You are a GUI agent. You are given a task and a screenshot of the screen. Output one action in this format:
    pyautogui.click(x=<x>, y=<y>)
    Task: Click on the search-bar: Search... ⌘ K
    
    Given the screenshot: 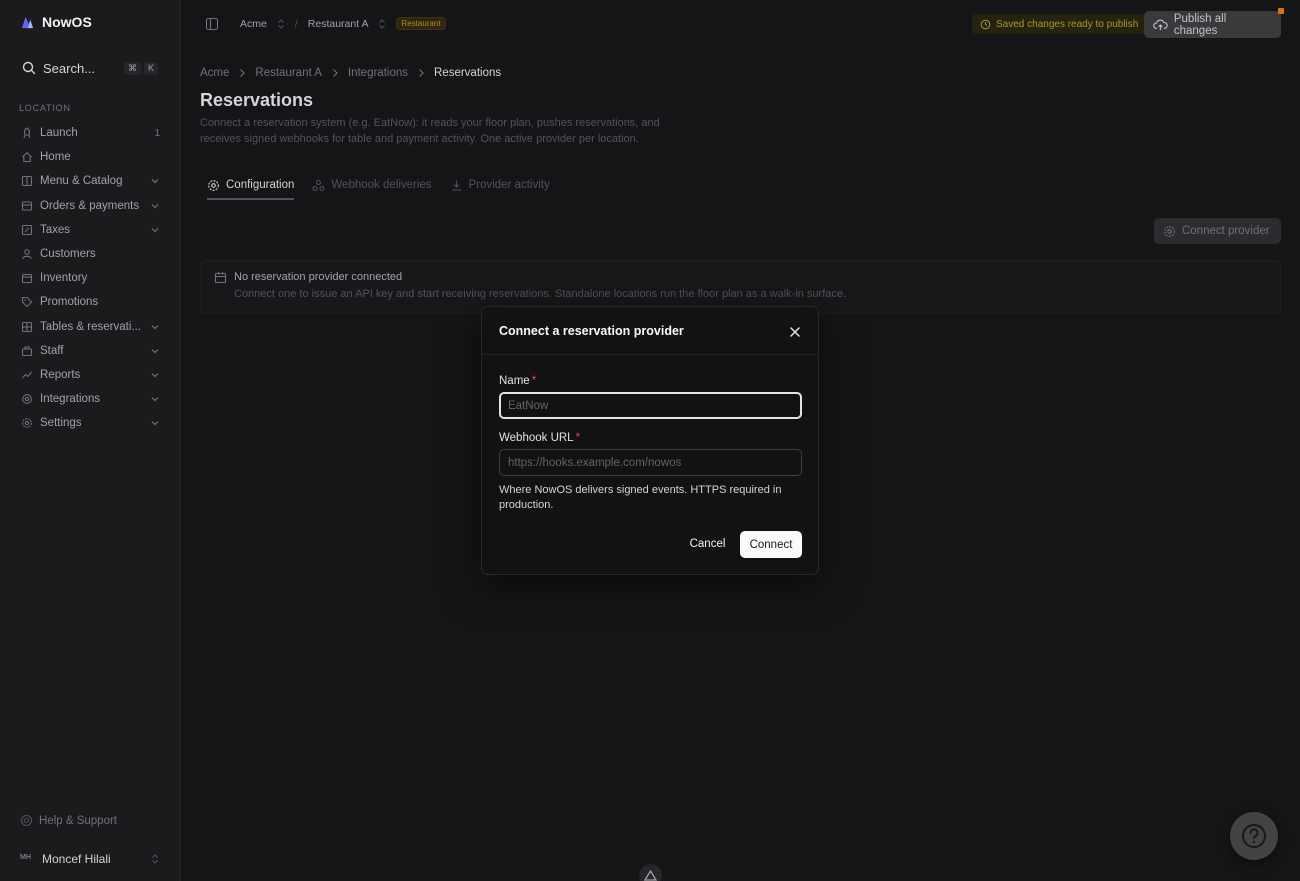 What is the action you would take?
    pyautogui.click(x=90, y=68)
    